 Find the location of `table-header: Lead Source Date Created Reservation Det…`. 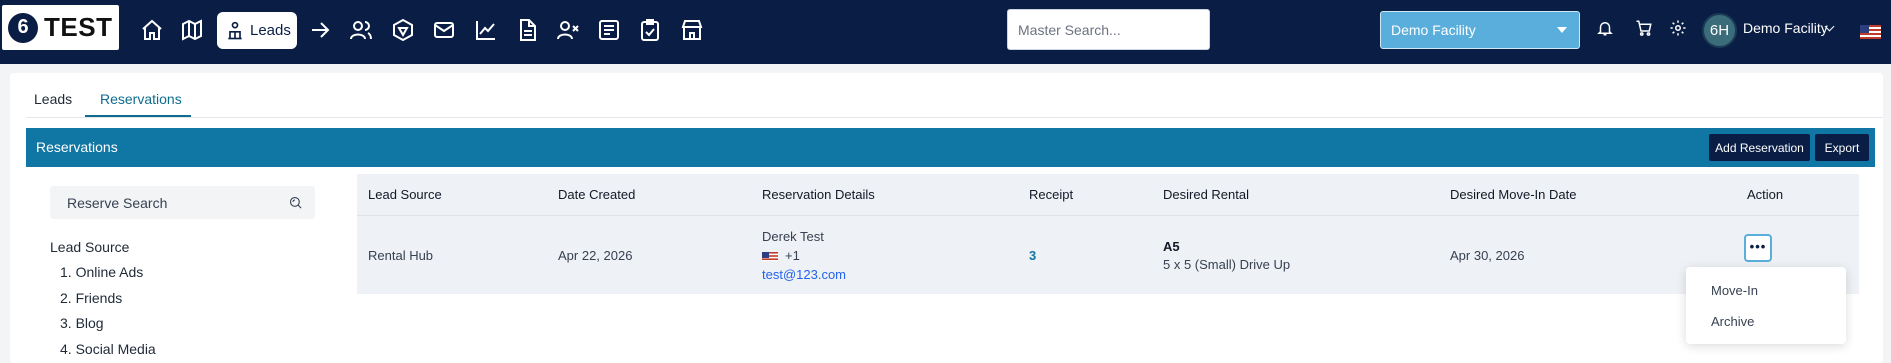

table-header: Lead Source Date Created Reservation Det… is located at coordinates (1108, 194).